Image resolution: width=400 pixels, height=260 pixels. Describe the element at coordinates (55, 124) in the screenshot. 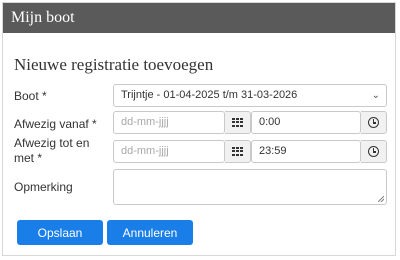

I see `absent-from-label: Afwezig vanaf *` at that location.